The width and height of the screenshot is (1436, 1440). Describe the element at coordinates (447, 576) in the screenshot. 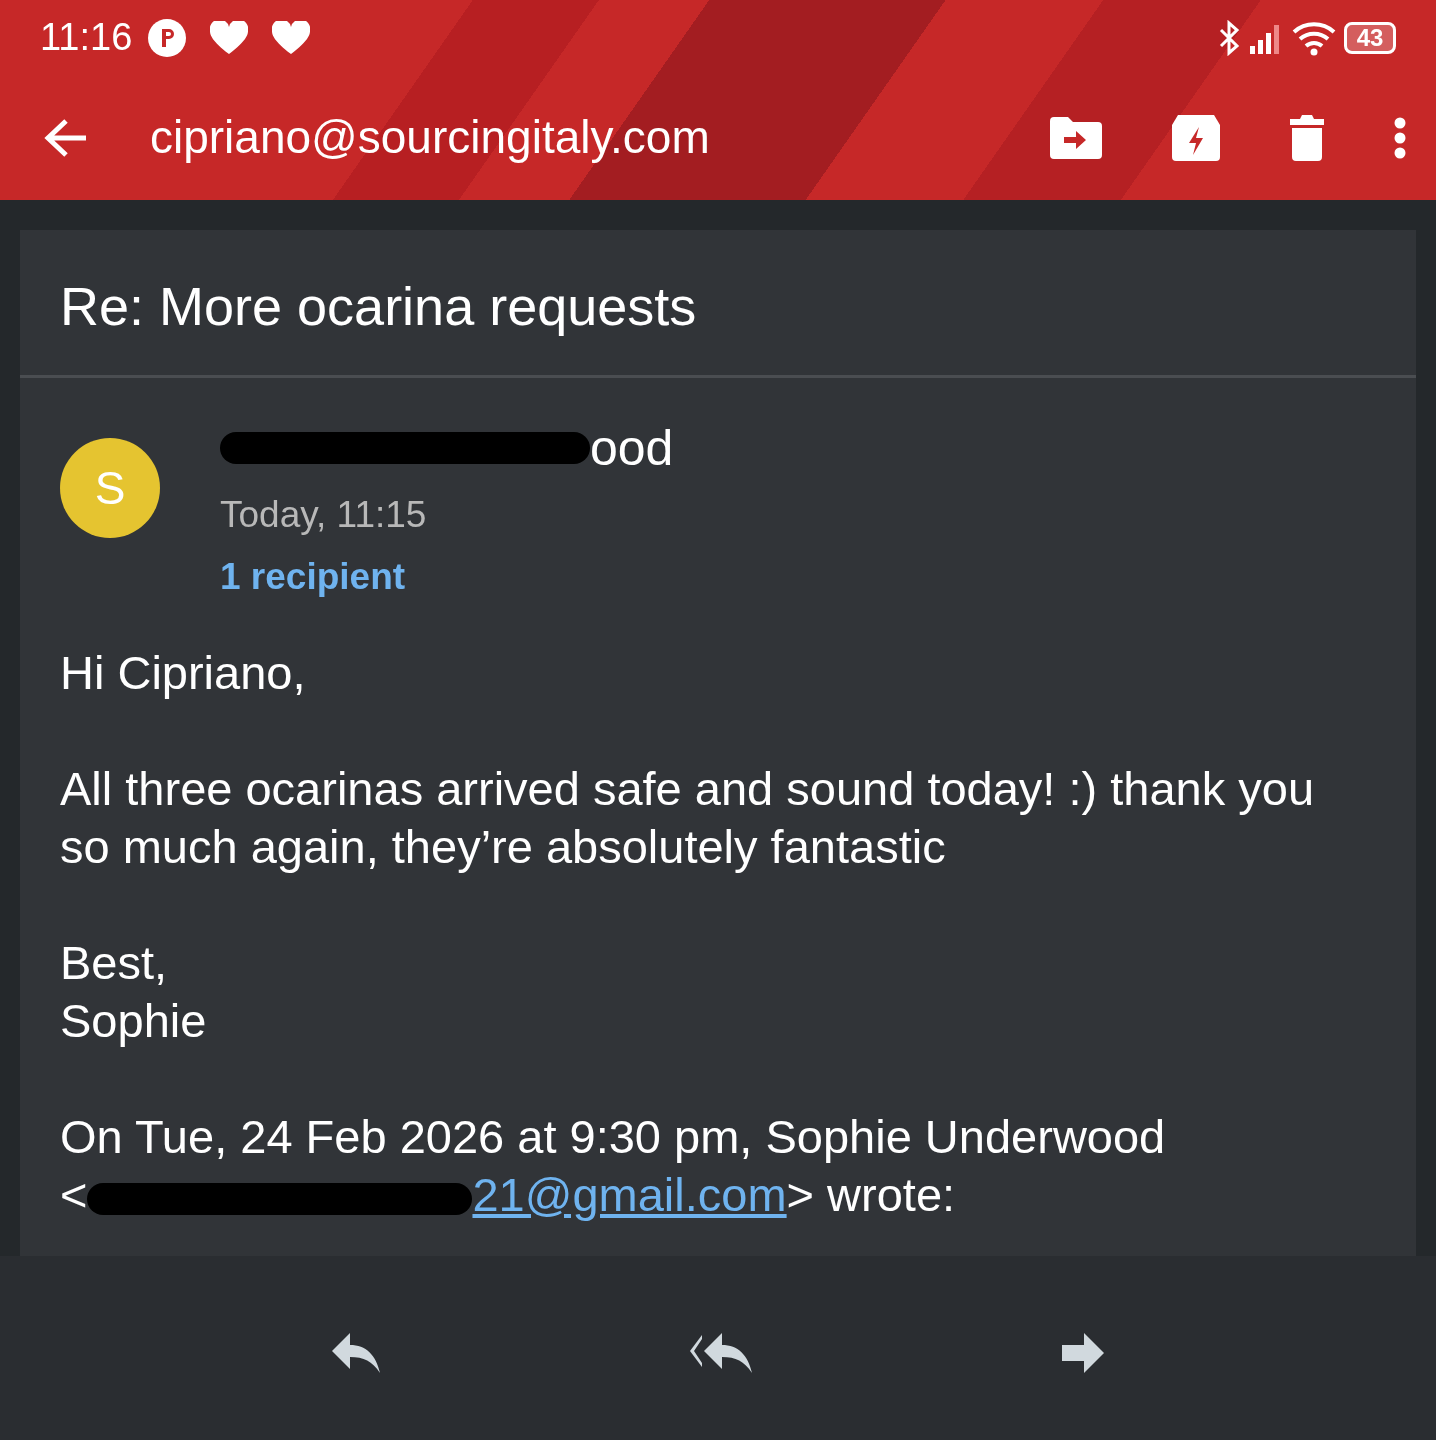

I see `recipients-link: 1 recipient` at that location.